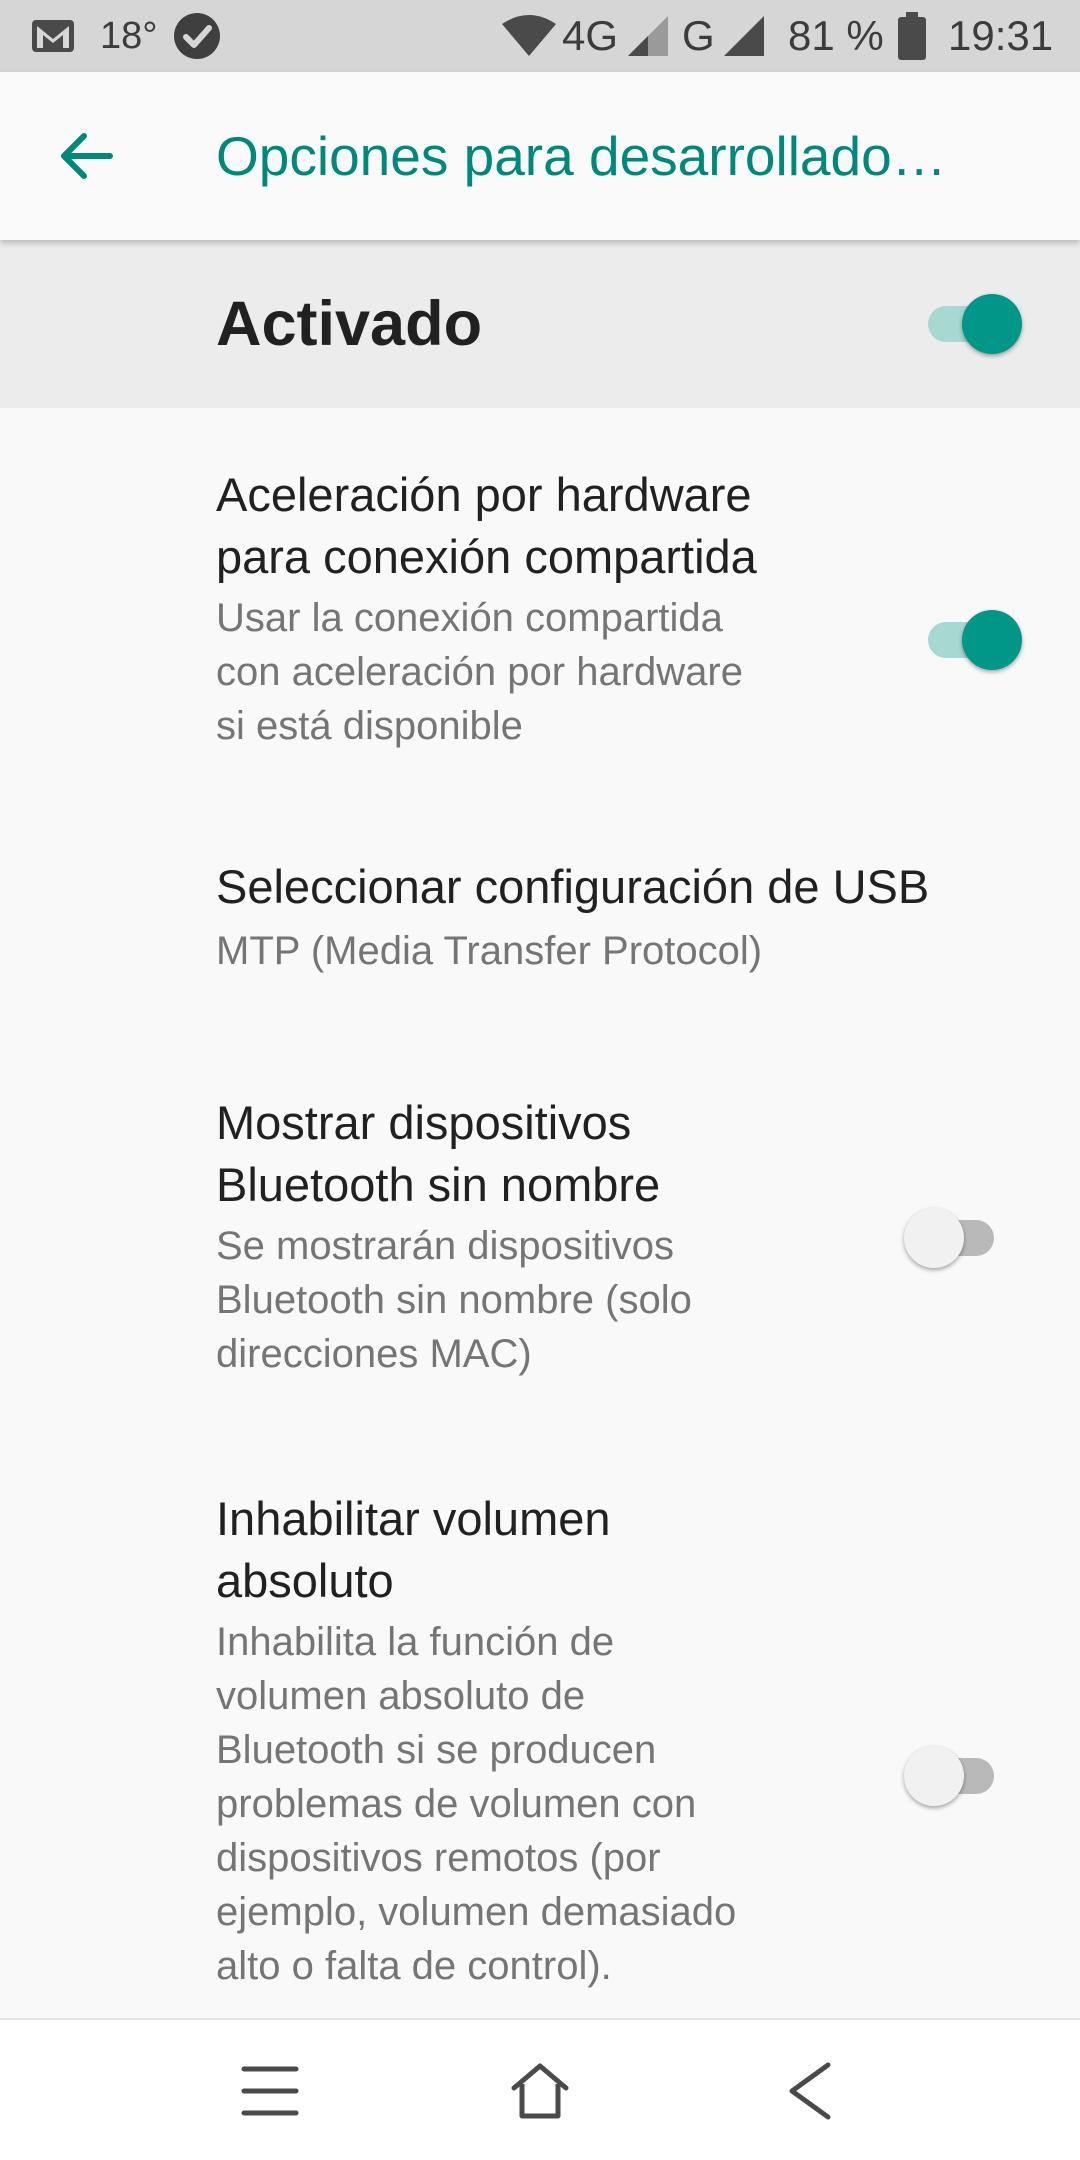 This screenshot has height=2160, width=1080. What do you see at coordinates (270, 2091) in the screenshot?
I see `menu-icon` at bounding box center [270, 2091].